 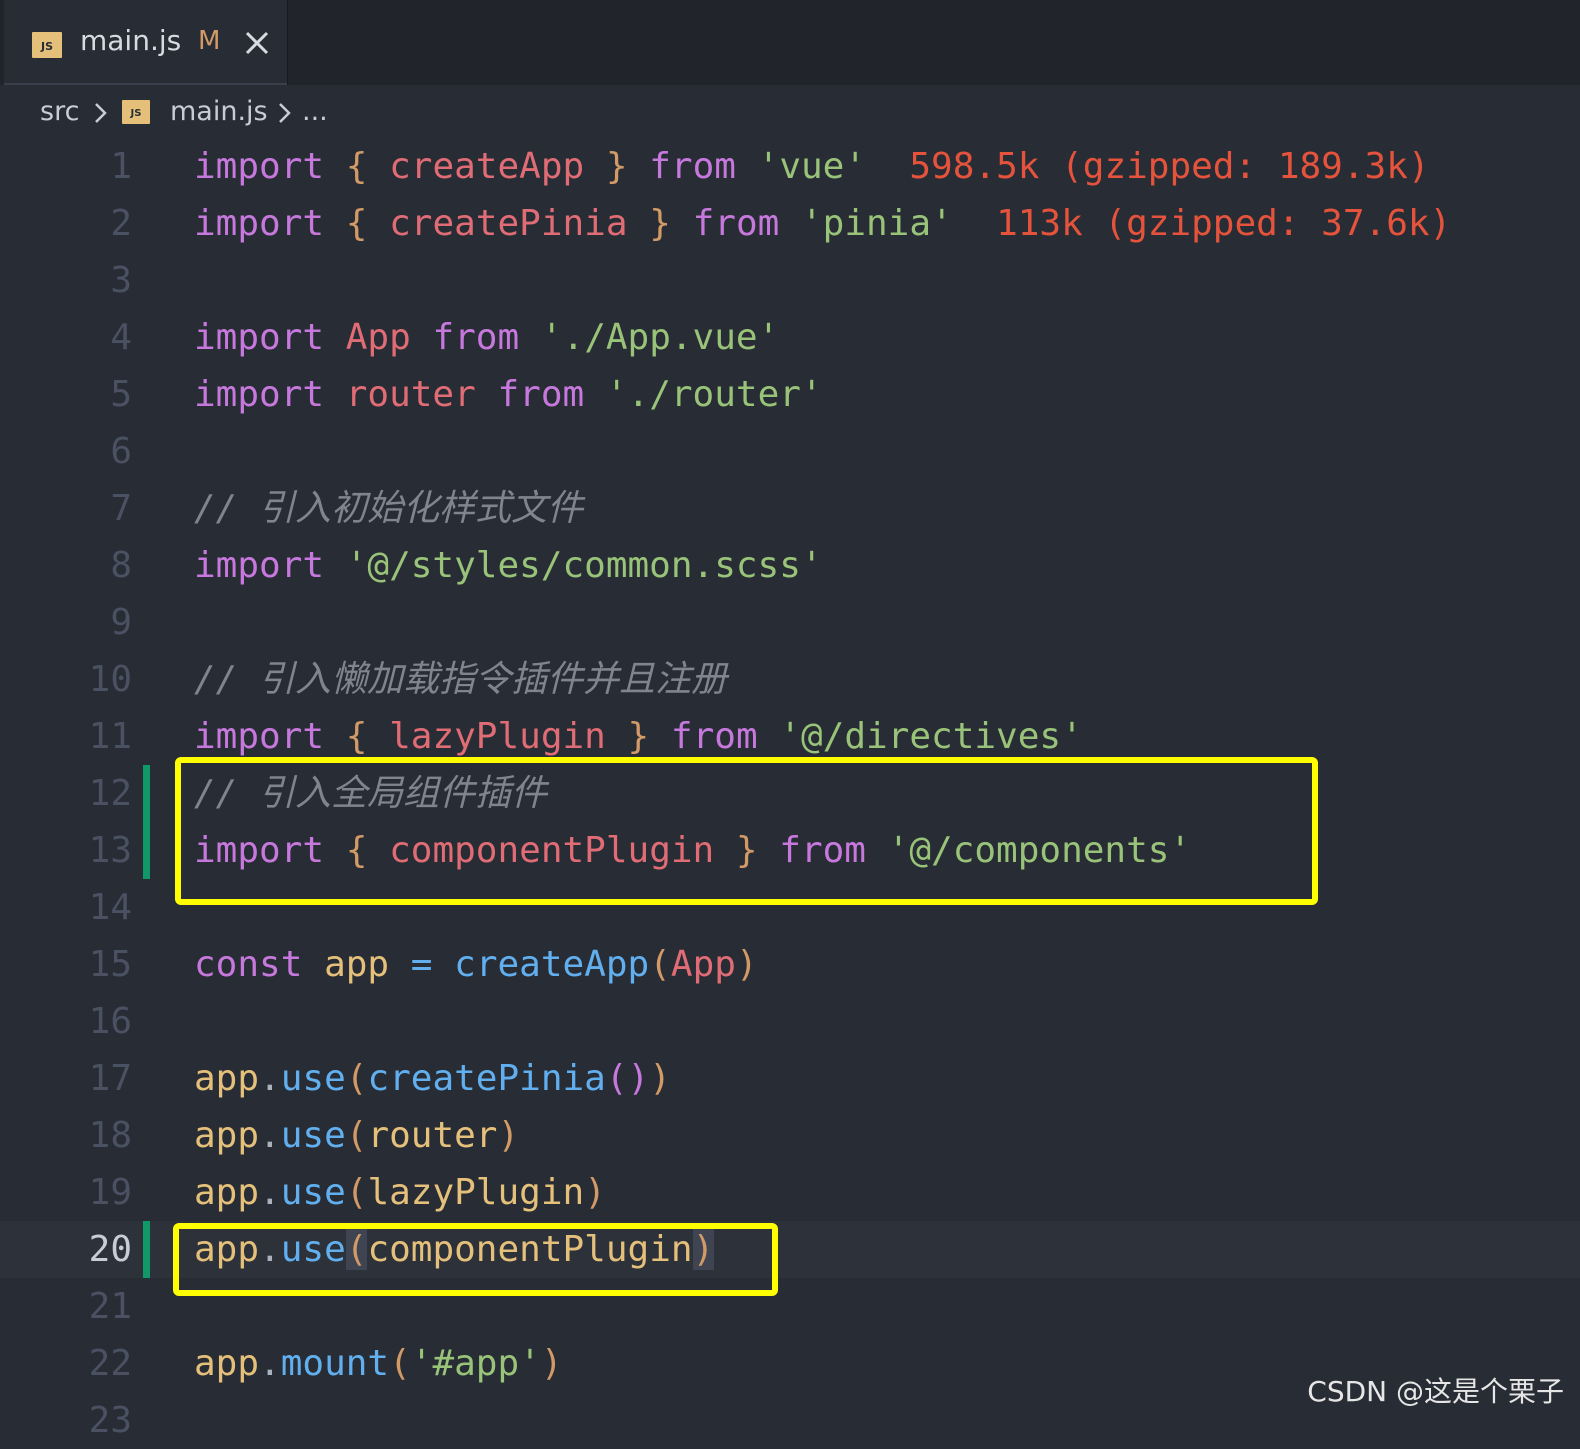 I want to click on code-token: // 引入初始化样式文件, so click(x=389, y=508).